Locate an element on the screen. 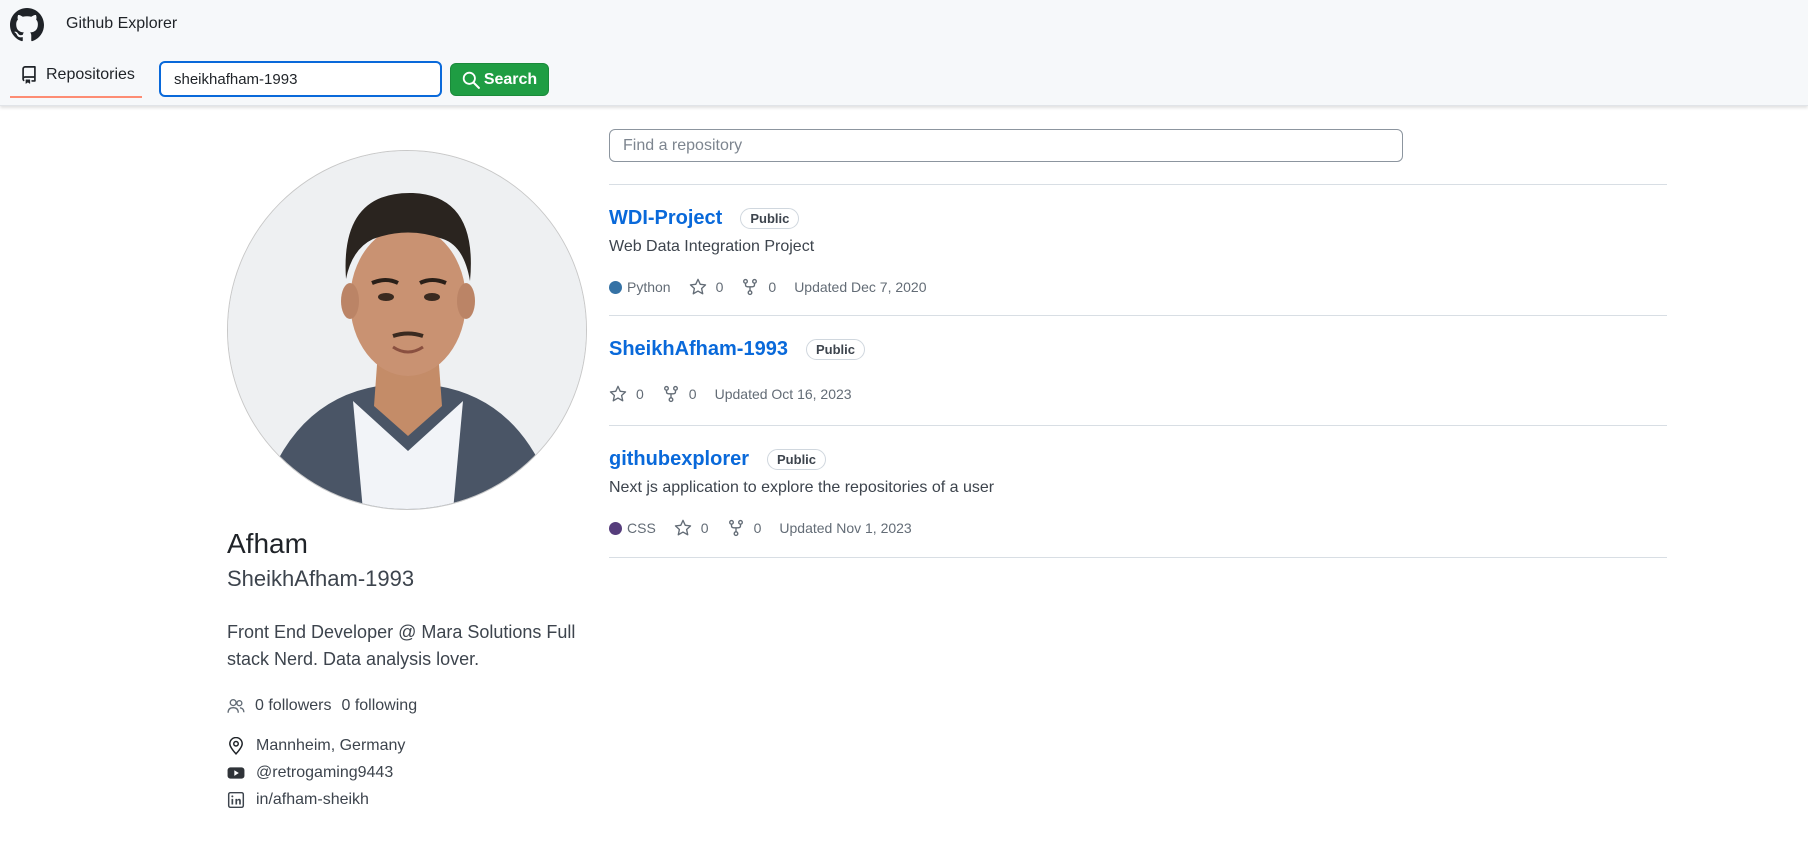 The width and height of the screenshot is (1808, 847). profile-name: Afham is located at coordinates (267, 543).